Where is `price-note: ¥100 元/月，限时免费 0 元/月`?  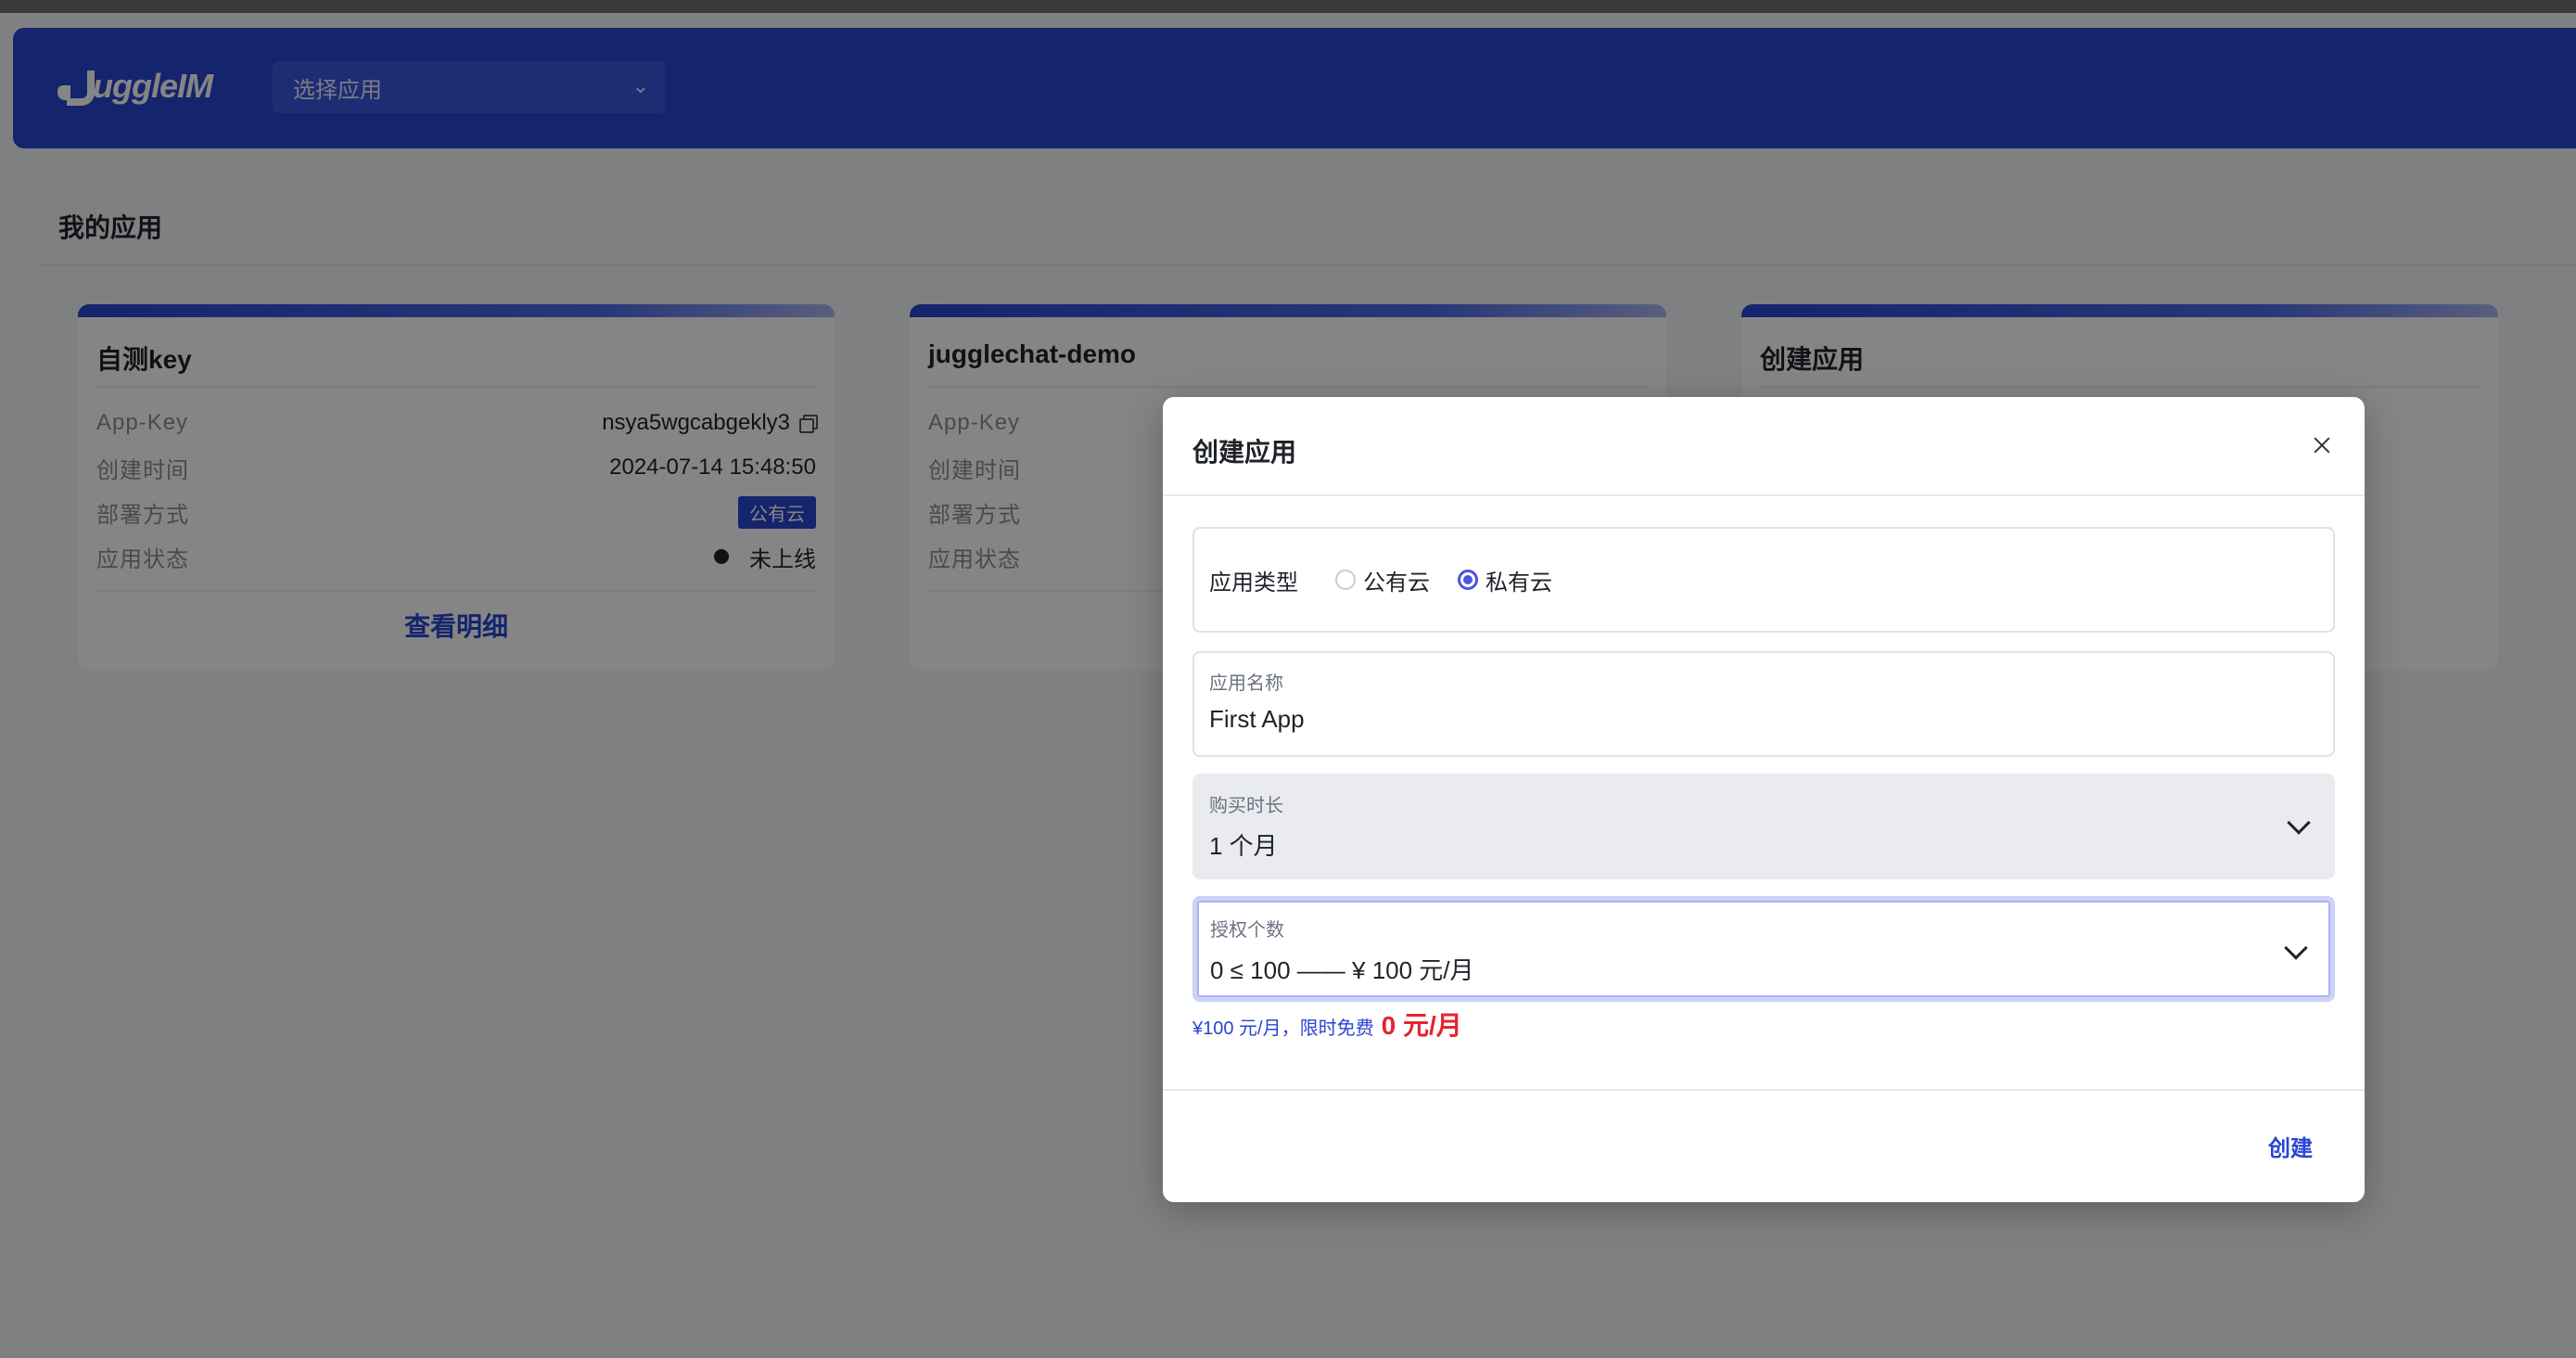
price-note: ¥100 元/月，限时免费 0 元/月 is located at coordinates (1327, 1024).